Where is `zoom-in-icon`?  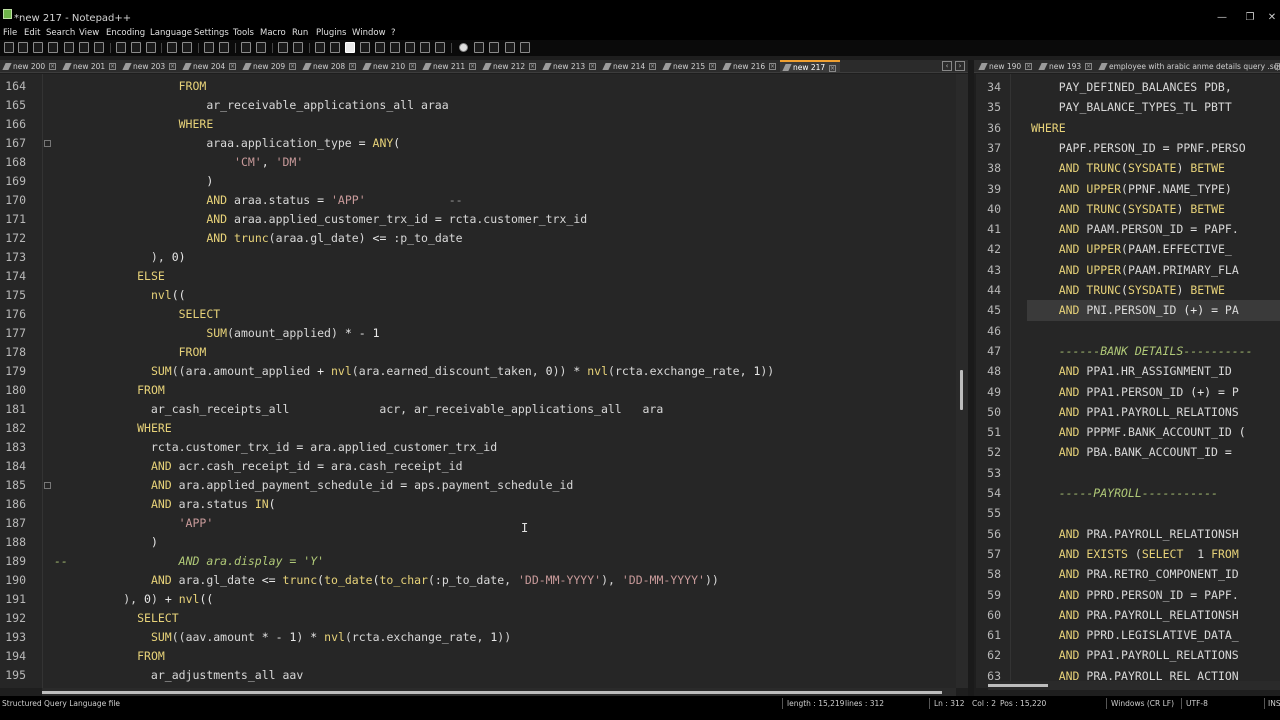 zoom-in-icon is located at coordinates (246, 47).